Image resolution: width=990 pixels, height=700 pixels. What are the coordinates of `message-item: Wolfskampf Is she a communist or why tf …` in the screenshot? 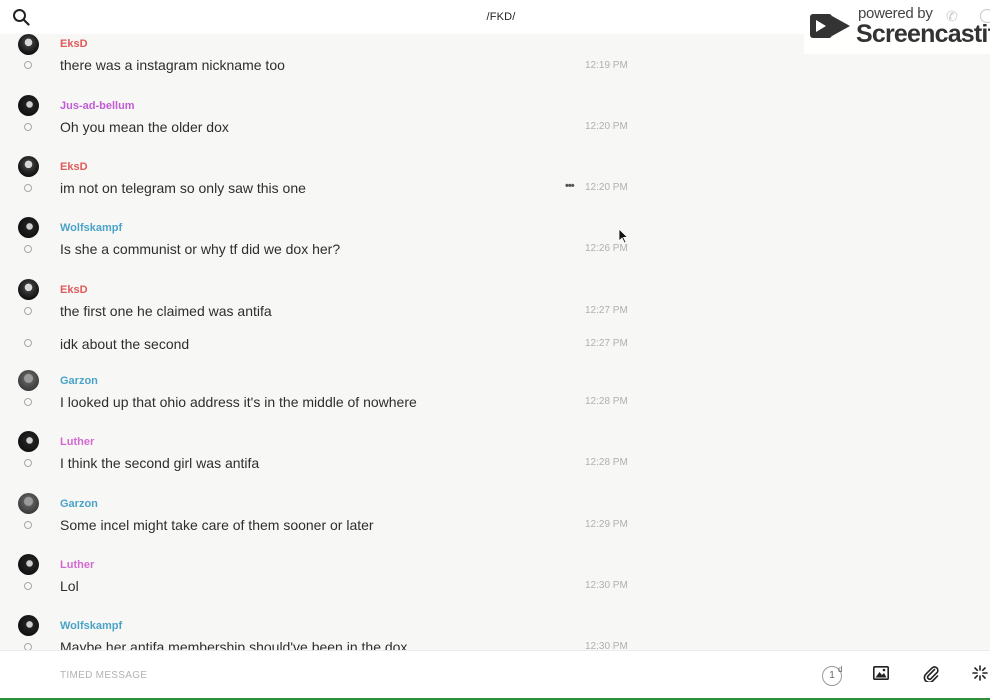 It's located at (320, 247).